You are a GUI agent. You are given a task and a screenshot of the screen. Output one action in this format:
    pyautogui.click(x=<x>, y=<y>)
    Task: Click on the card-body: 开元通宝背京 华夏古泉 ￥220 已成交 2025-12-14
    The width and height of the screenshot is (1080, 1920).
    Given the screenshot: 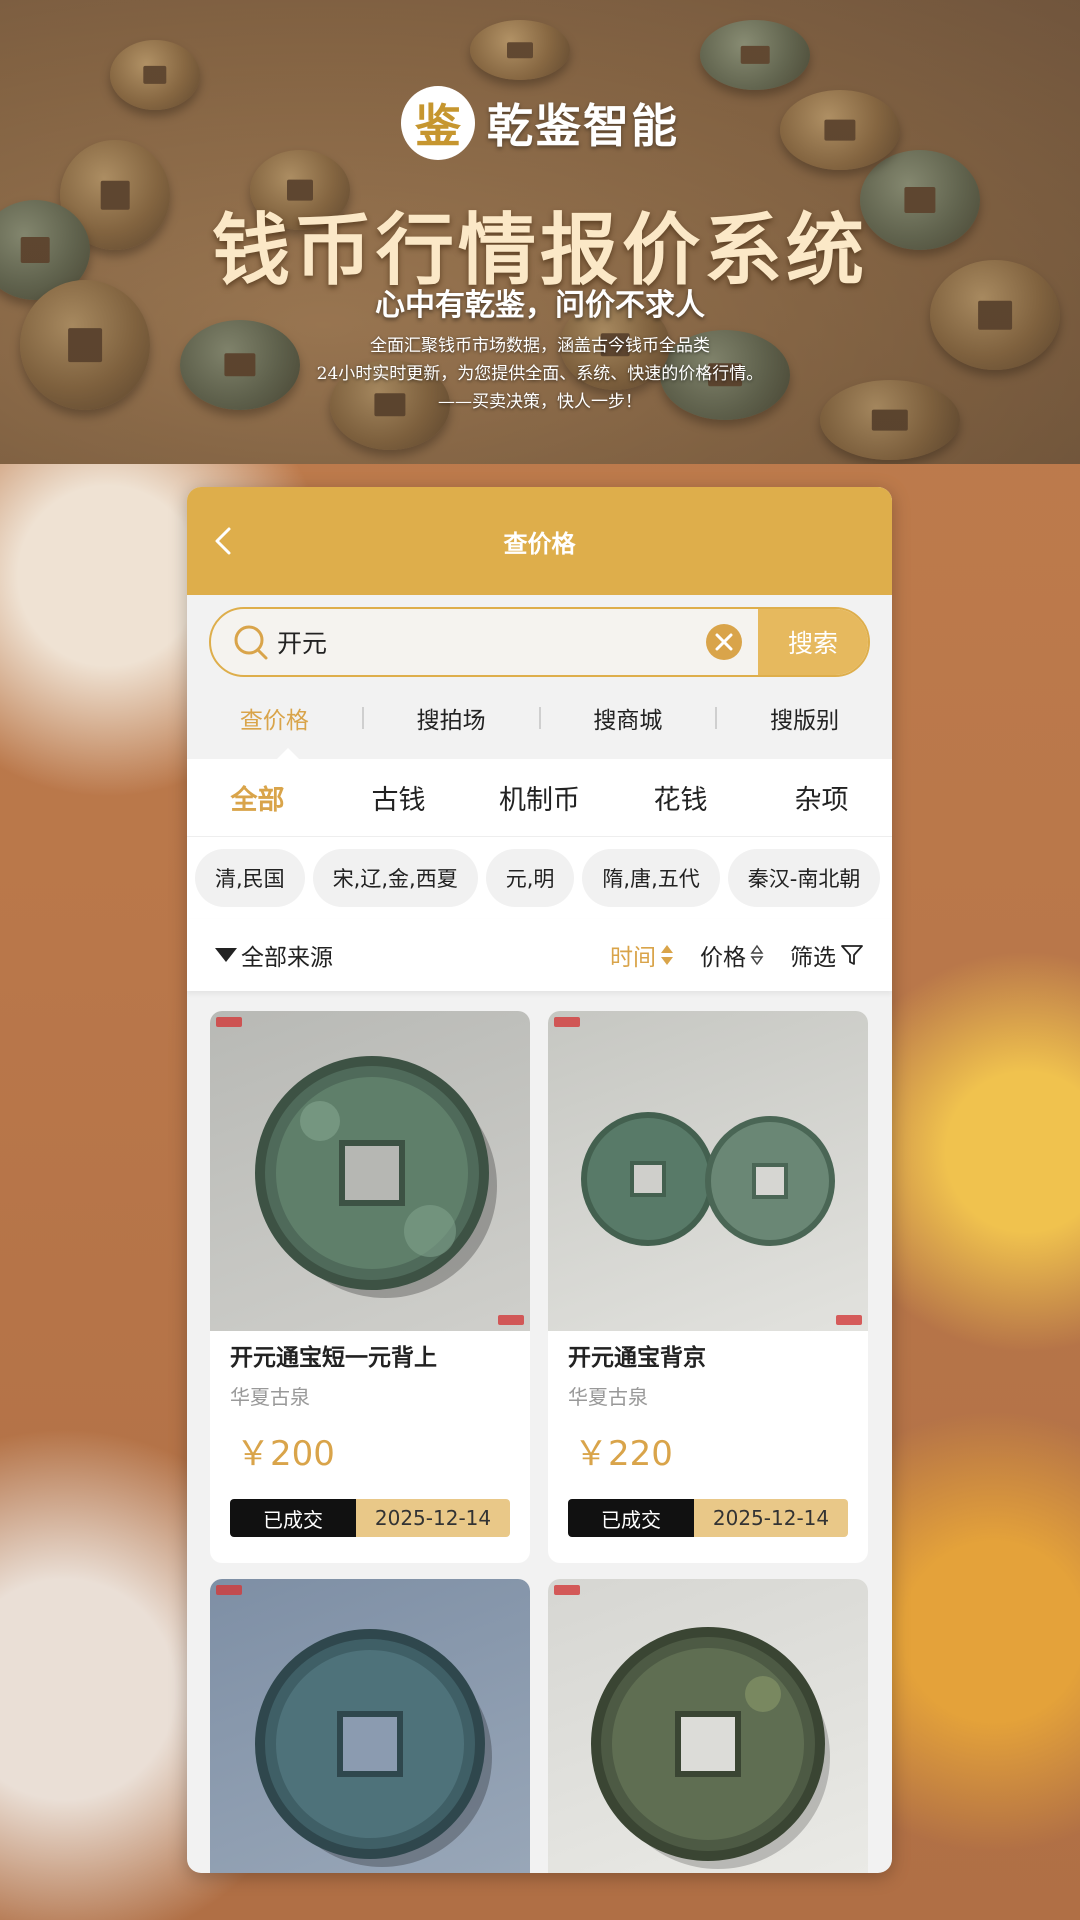 What is the action you would take?
    pyautogui.click(x=708, y=1434)
    